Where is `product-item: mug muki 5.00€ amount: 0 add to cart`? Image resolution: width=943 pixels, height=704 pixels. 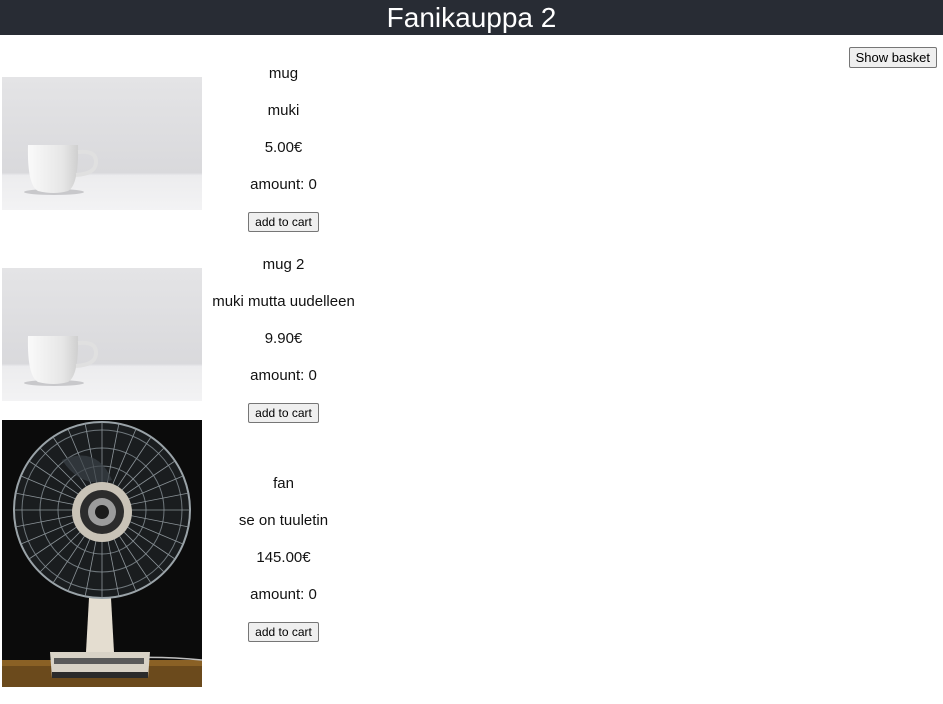
product-item: mug muki 5.00€ amount: 0 add to cart is located at coordinates (183, 143).